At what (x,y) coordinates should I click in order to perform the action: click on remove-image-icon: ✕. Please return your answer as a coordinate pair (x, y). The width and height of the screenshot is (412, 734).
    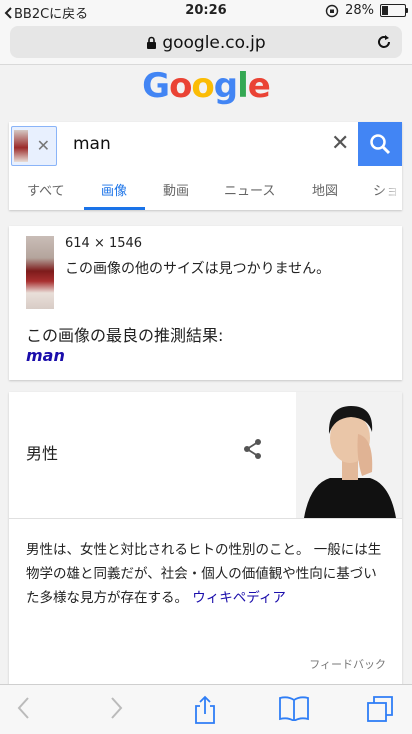
    Looking at the image, I should click on (43, 145).